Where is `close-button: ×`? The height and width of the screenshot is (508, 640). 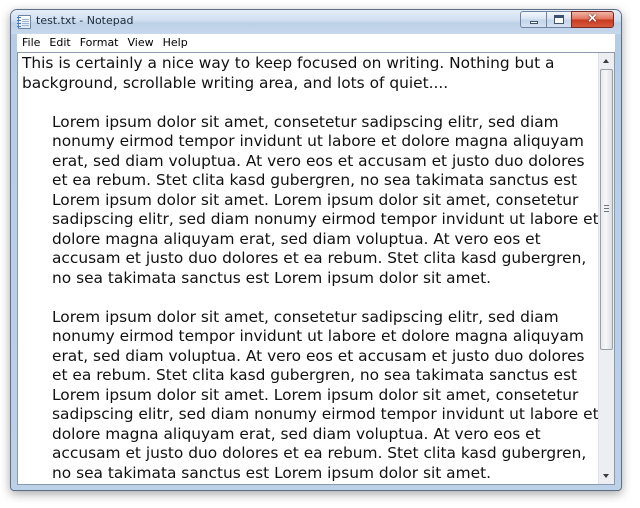 close-button: × is located at coordinates (592, 19).